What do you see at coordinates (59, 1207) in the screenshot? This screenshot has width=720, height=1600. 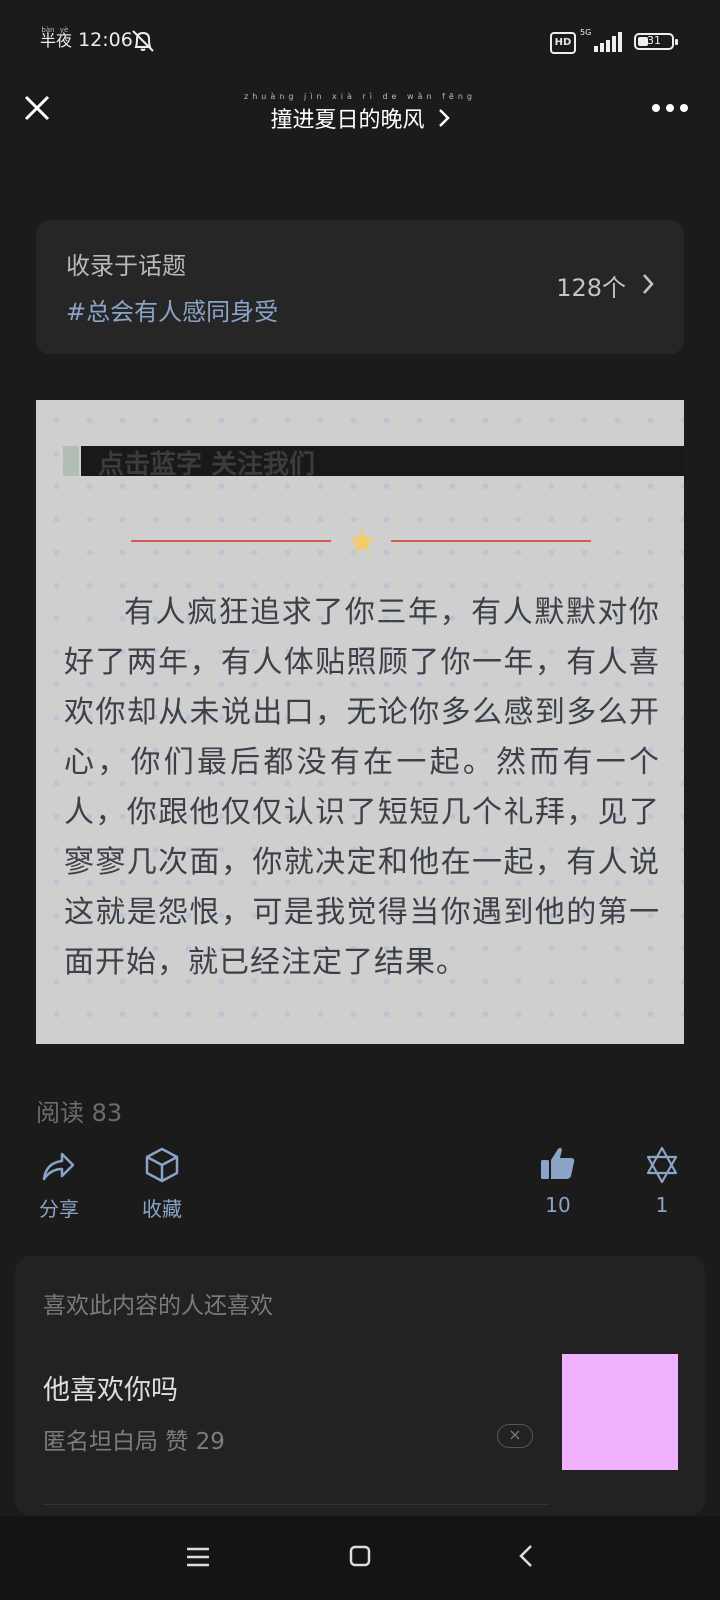 I see `share-button: 分享` at bounding box center [59, 1207].